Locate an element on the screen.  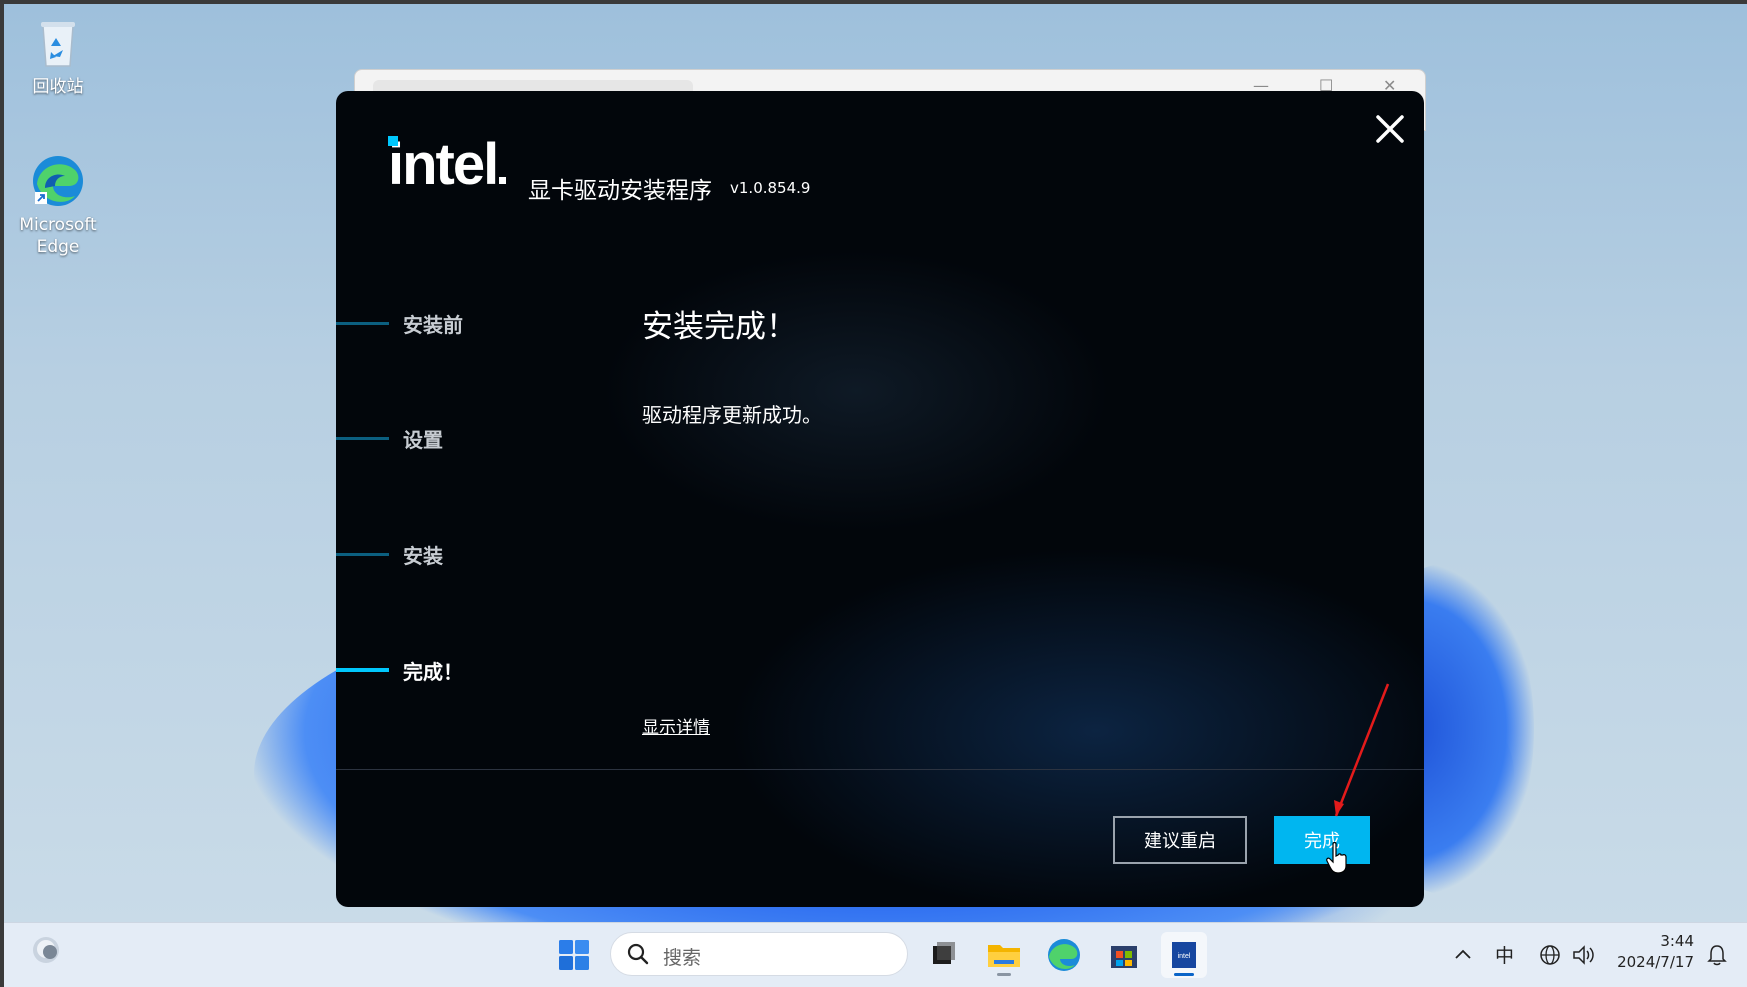
step-label: 安装前 is located at coordinates (433, 325).